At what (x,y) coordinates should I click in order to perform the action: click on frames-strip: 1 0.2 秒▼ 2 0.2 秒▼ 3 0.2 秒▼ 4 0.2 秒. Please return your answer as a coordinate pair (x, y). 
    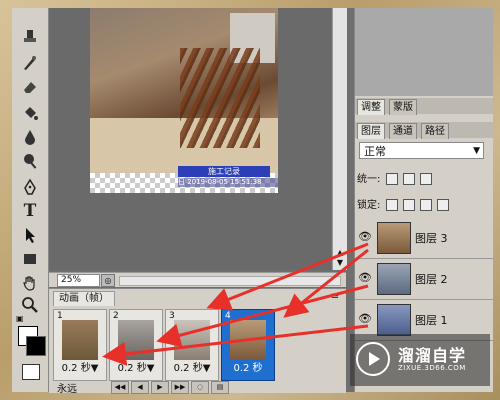
    Looking at the image, I should click on (198, 345).